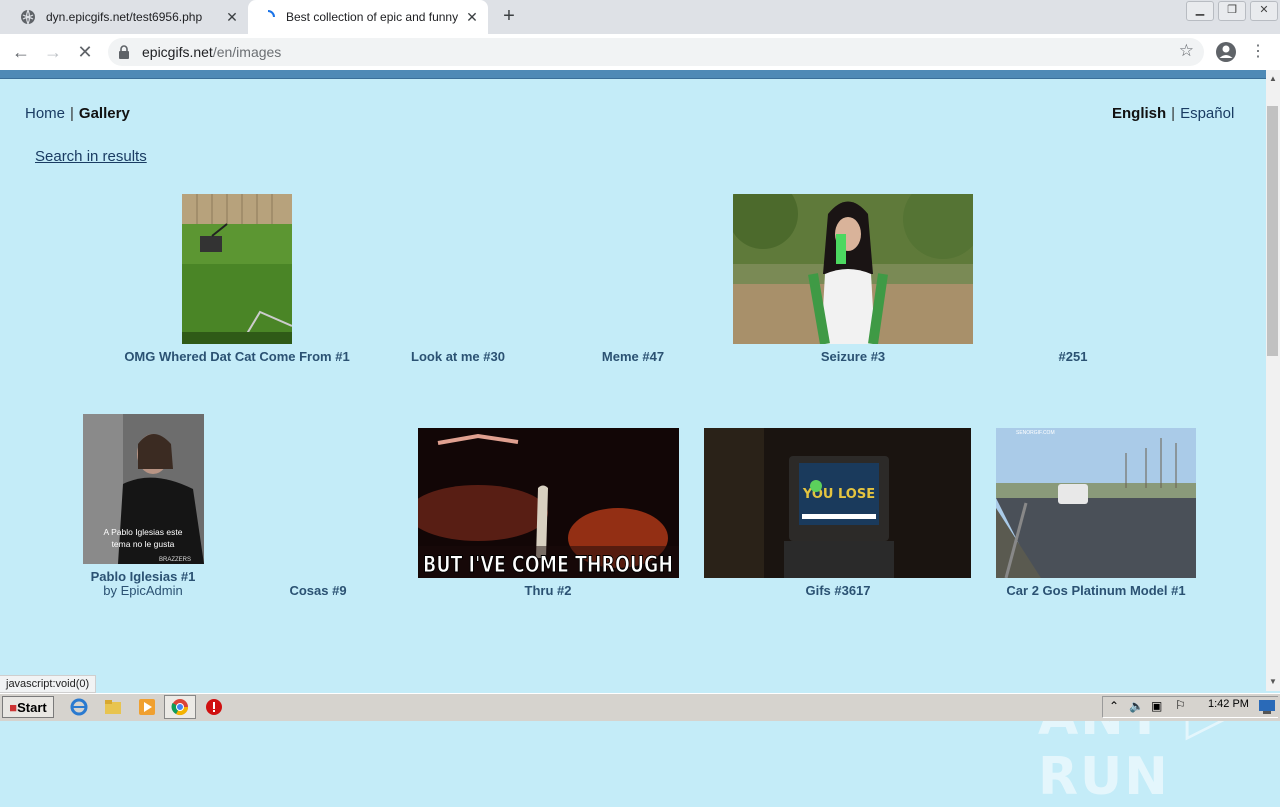 Image resolution: width=1280 pixels, height=807 pixels. I want to click on windows-taskbar: ■Start ⌃ 🔈 ▣ ⚐ 1:42 PM, so click(640, 707).